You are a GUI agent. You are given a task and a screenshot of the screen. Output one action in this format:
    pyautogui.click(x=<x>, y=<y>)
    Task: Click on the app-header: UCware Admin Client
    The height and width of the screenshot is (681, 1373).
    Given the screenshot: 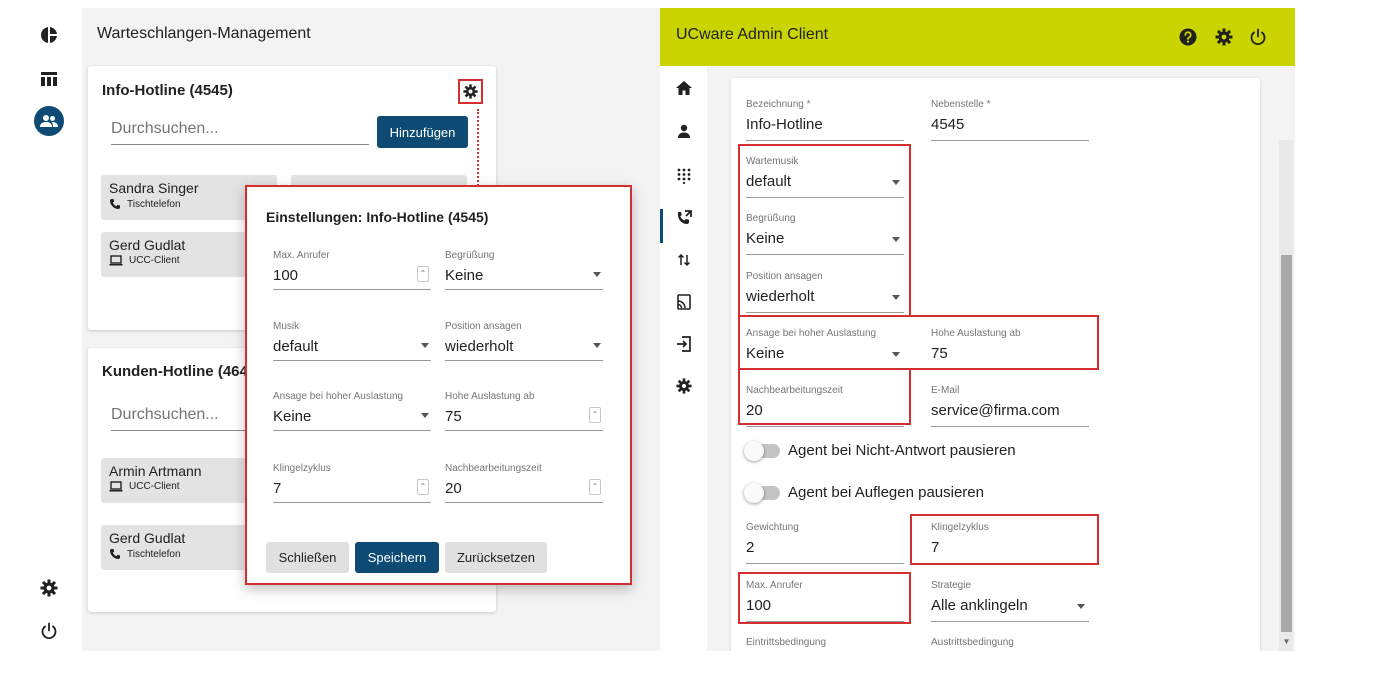 What is the action you would take?
    pyautogui.click(x=977, y=37)
    